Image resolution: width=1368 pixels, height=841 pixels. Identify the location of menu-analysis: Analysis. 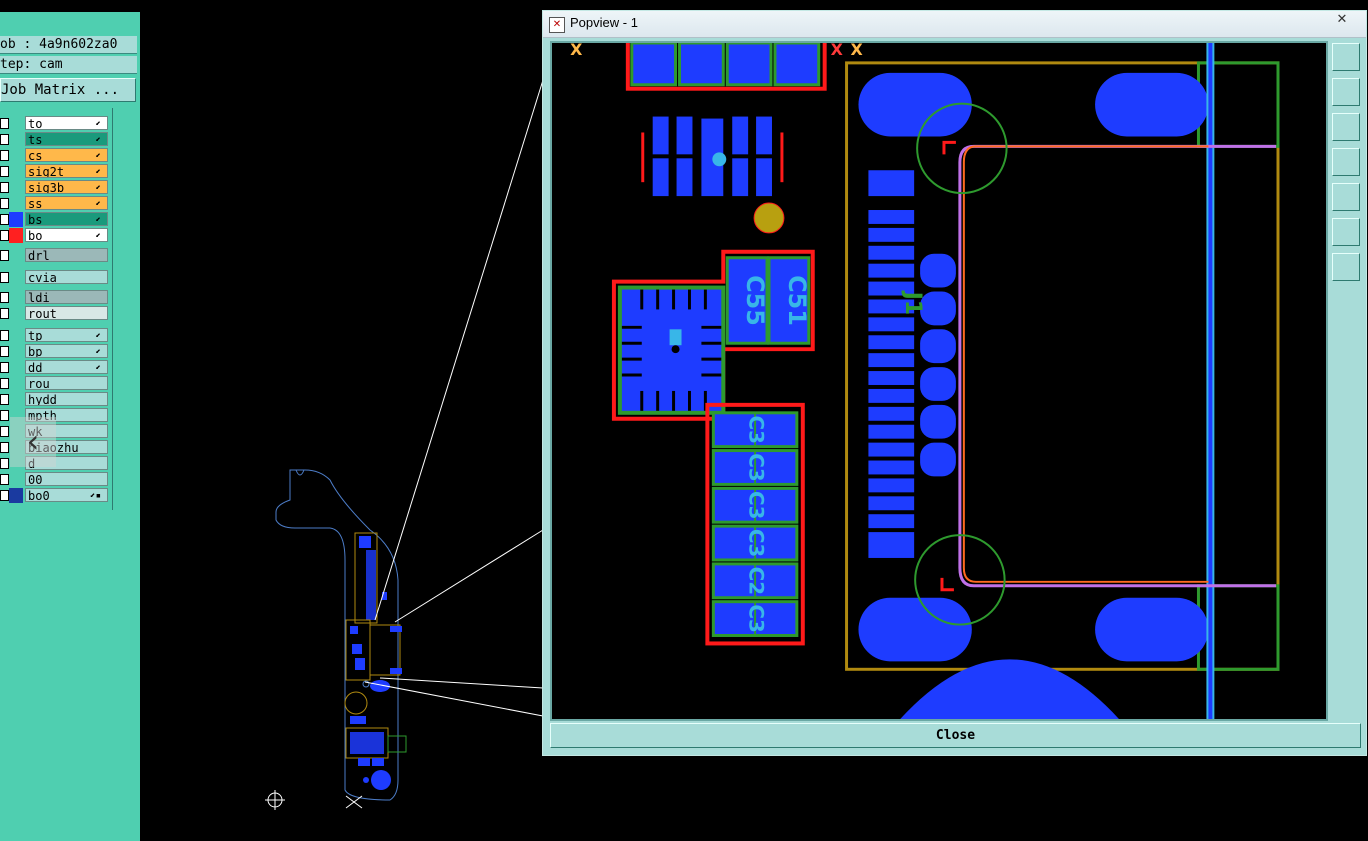
(238, 5).